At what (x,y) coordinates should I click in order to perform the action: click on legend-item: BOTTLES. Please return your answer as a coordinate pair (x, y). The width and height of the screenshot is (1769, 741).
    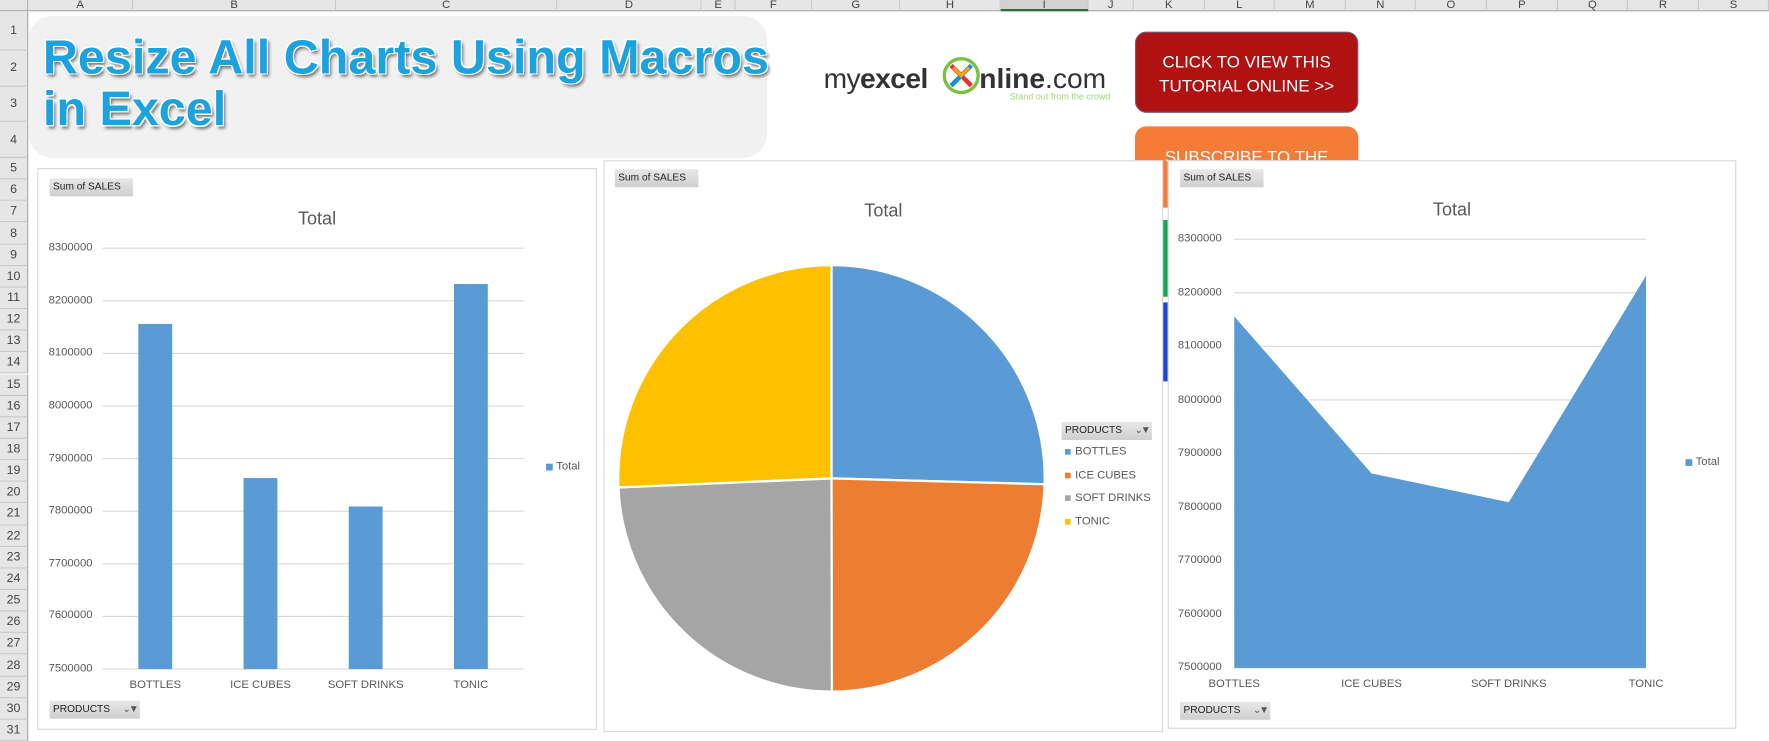
    Looking at the image, I should click on (1096, 452).